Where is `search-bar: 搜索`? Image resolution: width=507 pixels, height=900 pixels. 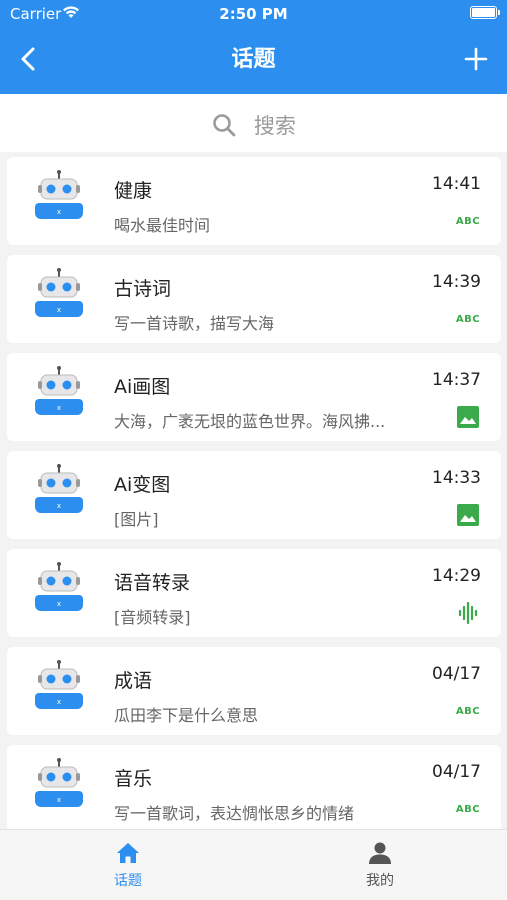
search-bar: 搜索 is located at coordinates (253, 123).